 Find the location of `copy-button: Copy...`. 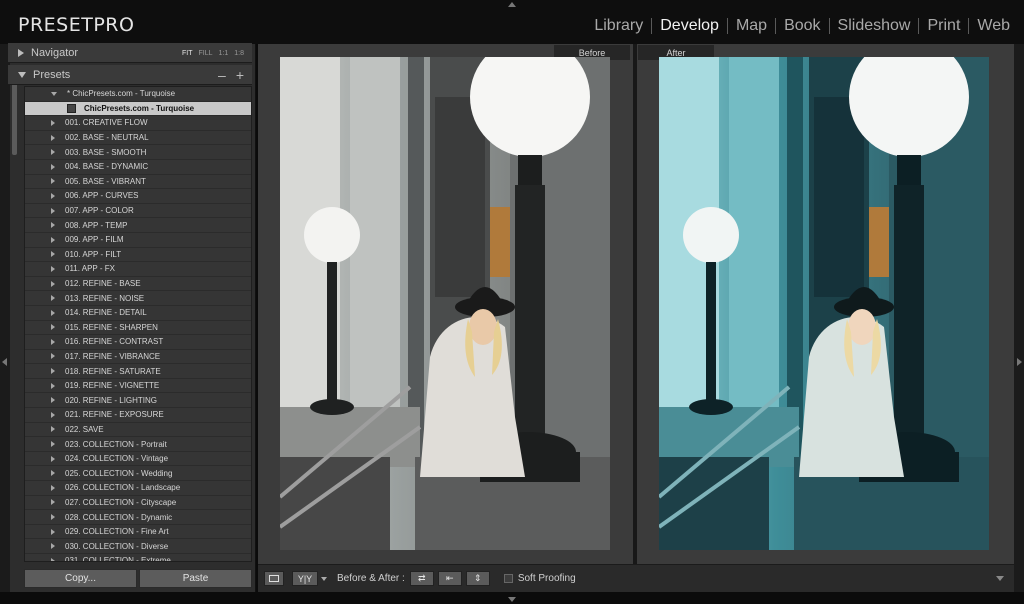

copy-button: Copy... is located at coordinates (80, 578).